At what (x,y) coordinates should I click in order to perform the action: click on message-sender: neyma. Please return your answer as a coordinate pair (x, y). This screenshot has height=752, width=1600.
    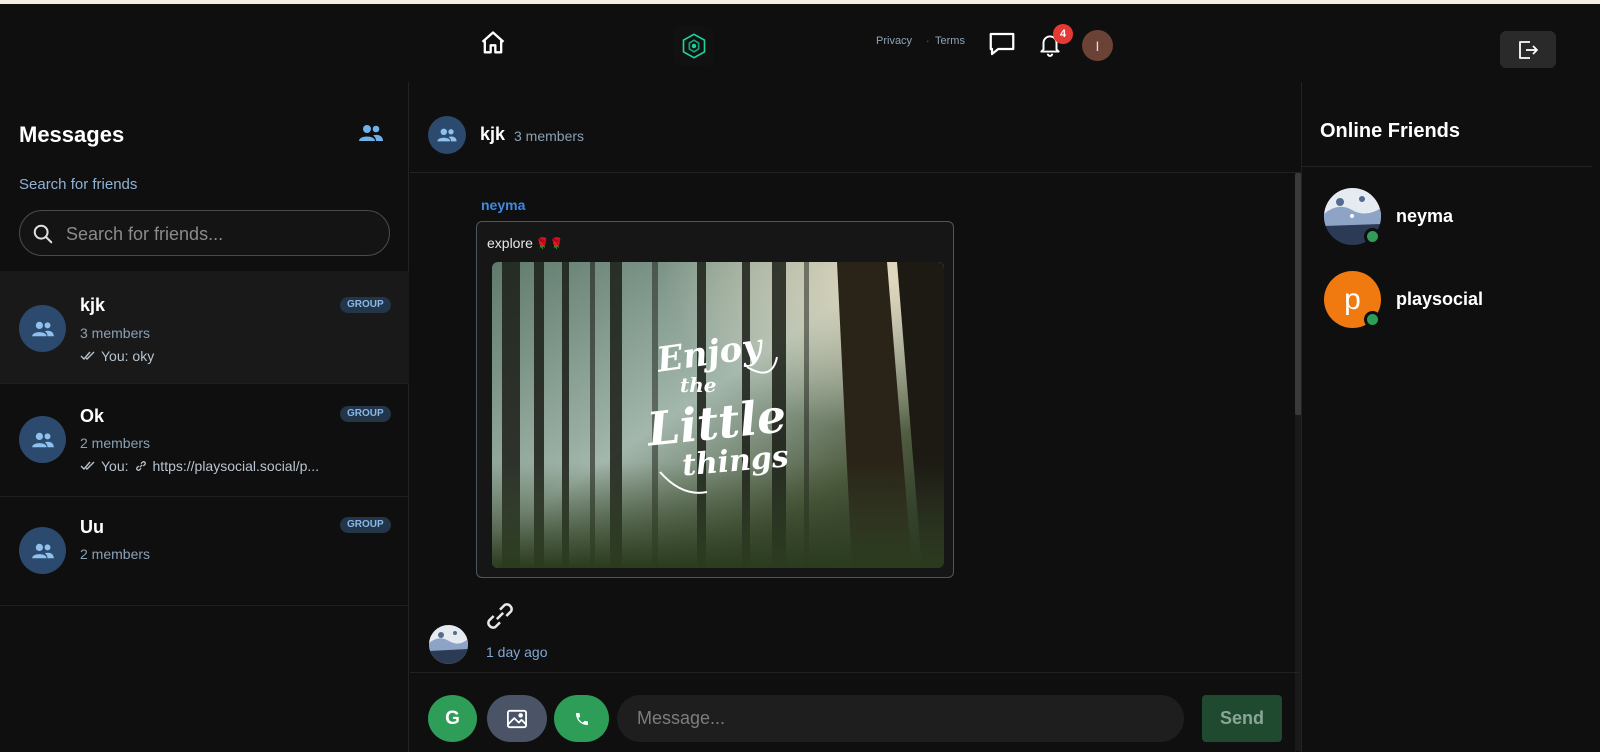
    Looking at the image, I should click on (503, 205).